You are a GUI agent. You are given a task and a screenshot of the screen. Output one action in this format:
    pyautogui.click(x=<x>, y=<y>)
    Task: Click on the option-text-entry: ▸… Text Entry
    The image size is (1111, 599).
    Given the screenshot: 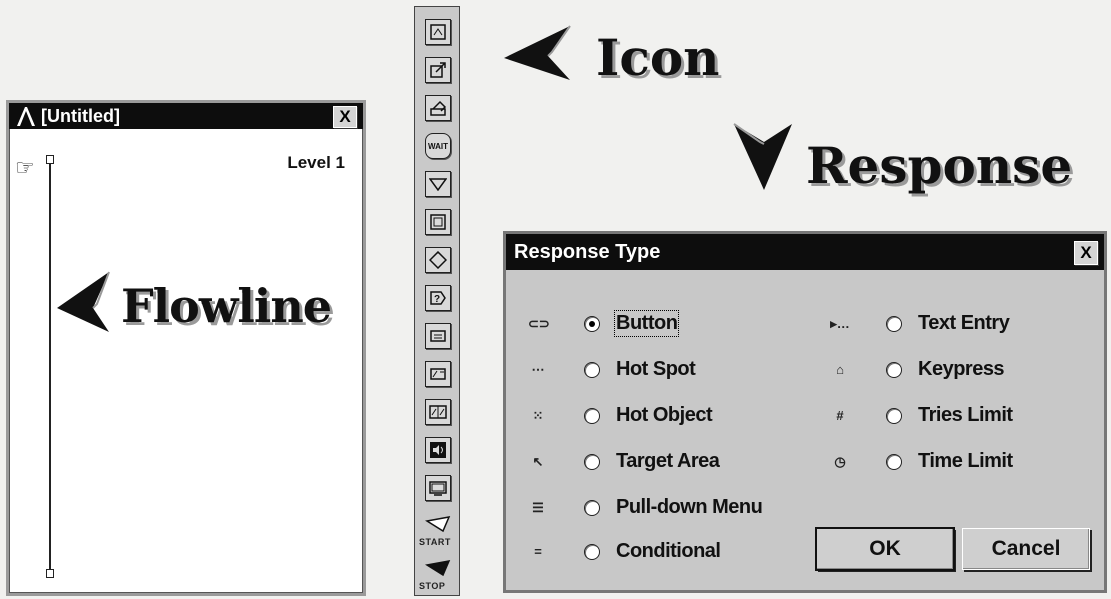 What is the action you would take?
    pyautogui.click(x=920, y=323)
    